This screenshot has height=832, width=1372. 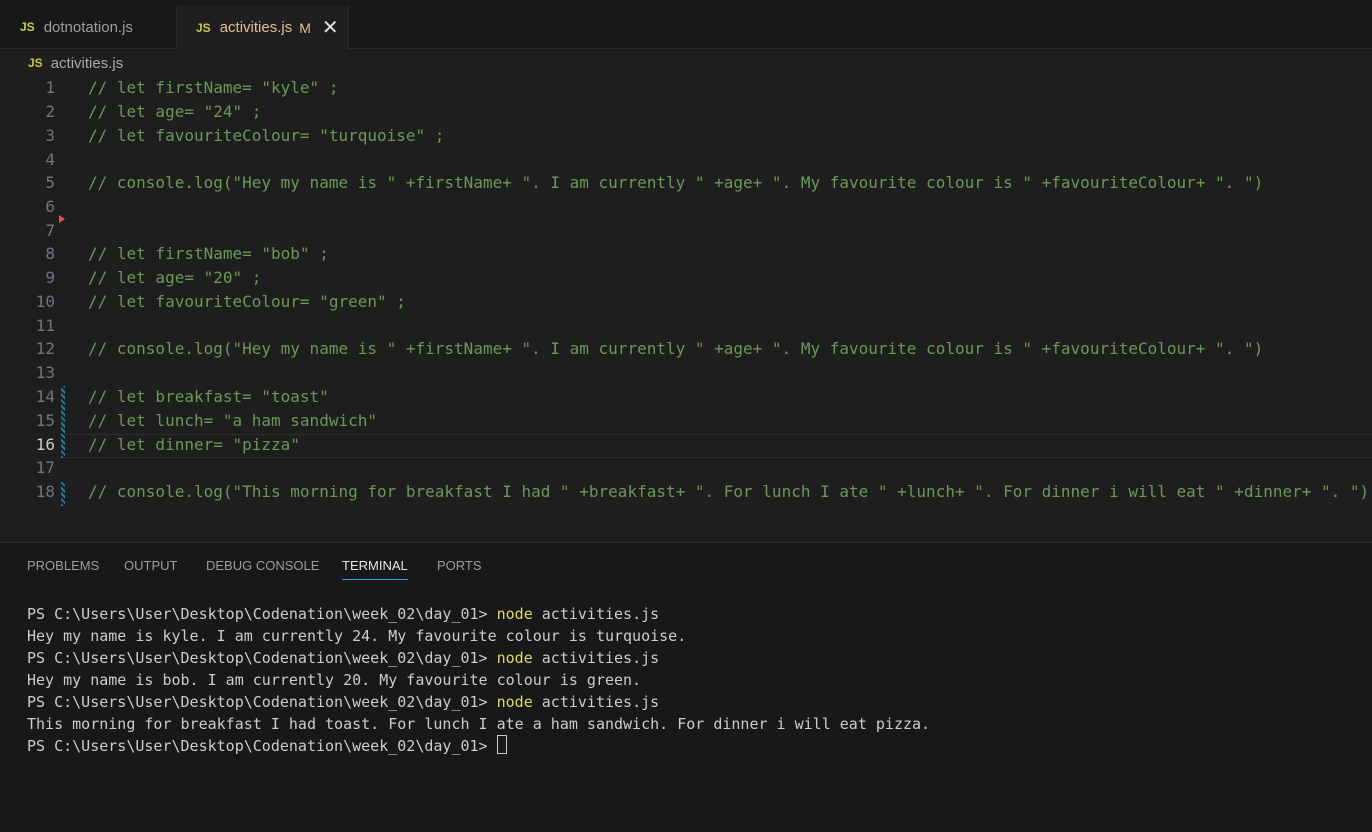 What do you see at coordinates (686, 421) in the screenshot?
I see `code-line: 15 // let lunch= "a ham sandwich"` at bounding box center [686, 421].